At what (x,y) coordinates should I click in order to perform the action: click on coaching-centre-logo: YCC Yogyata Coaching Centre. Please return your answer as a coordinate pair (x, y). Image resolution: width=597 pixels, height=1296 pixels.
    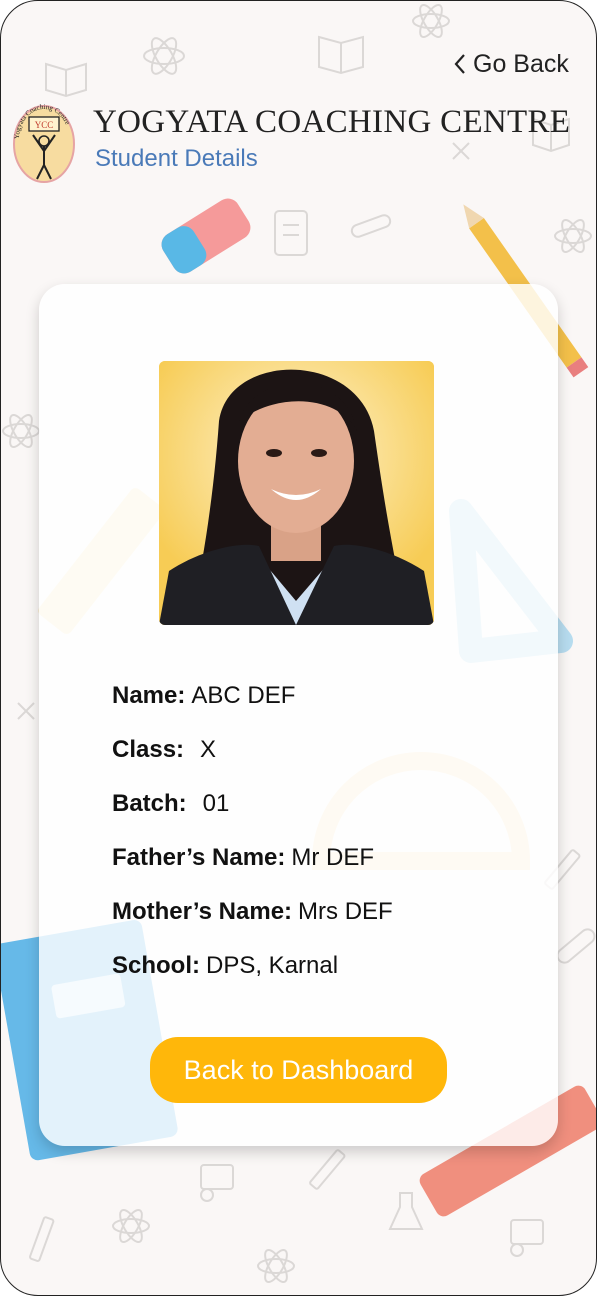
    Looking at the image, I should click on (44, 142).